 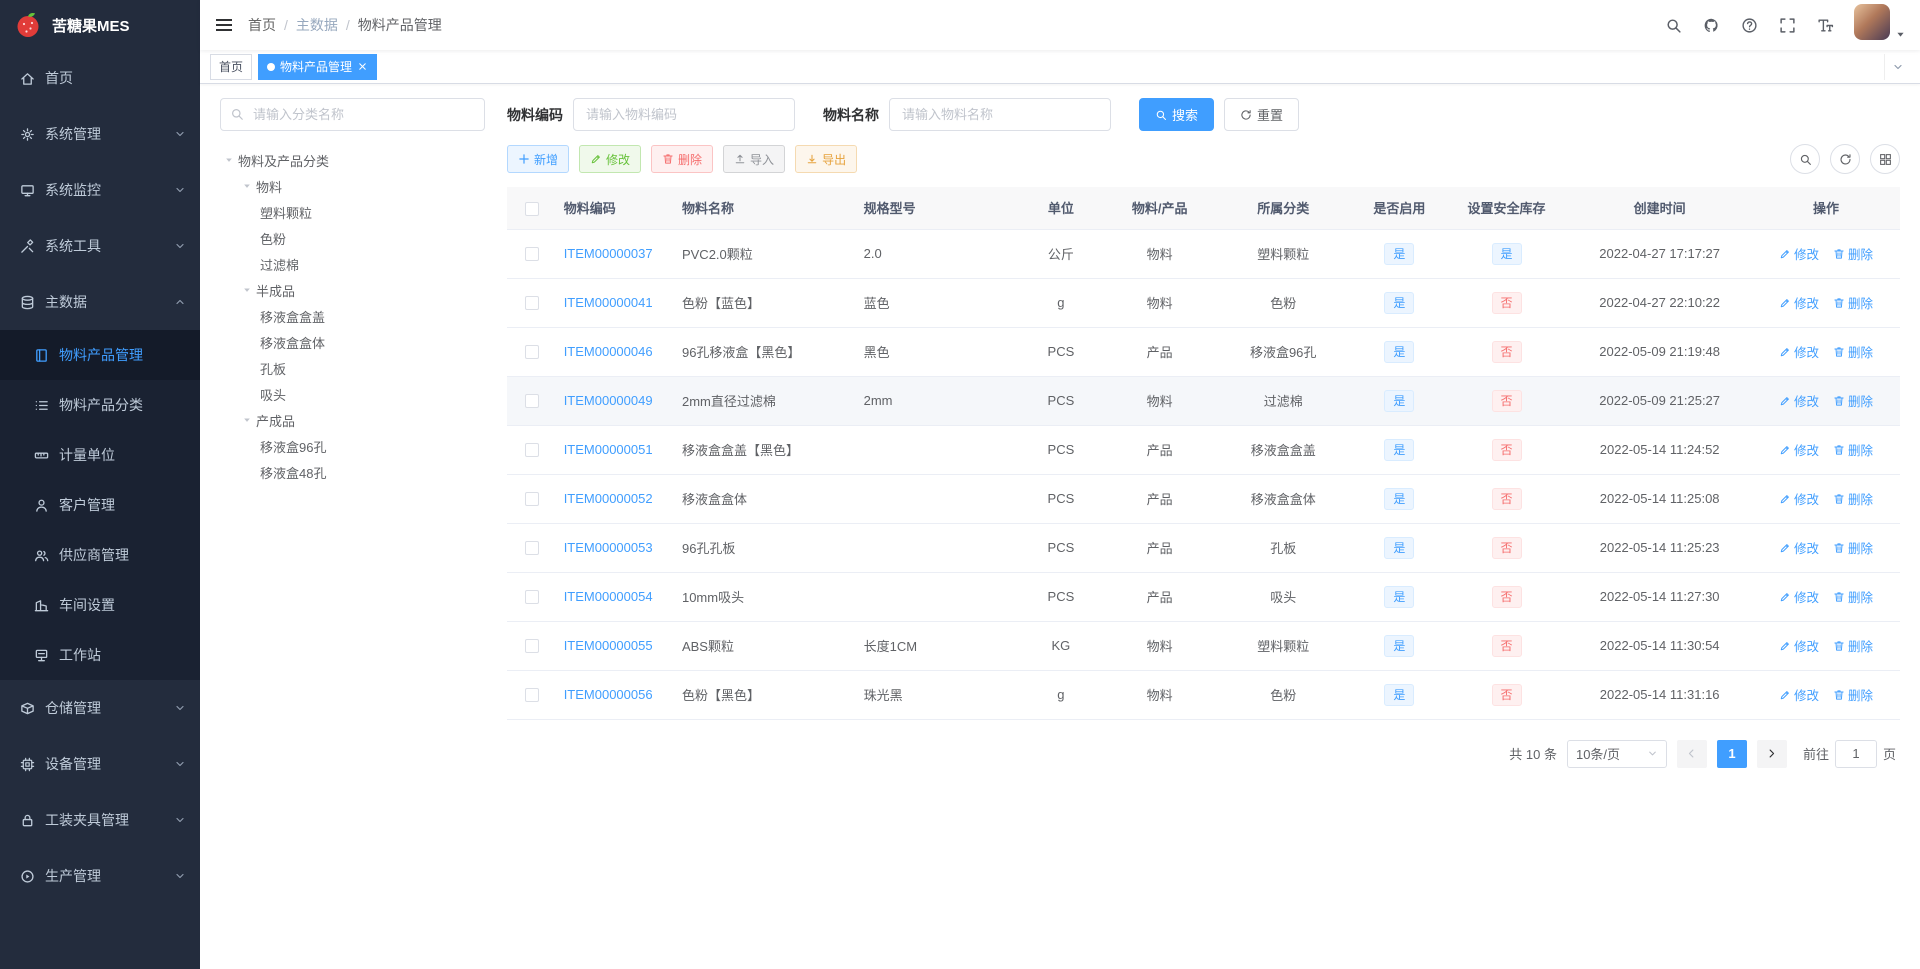 What do you see at coordinates (352, 368) in the screenshot?
I see `tree-node: 孔板` at bounding box center [352, 368].